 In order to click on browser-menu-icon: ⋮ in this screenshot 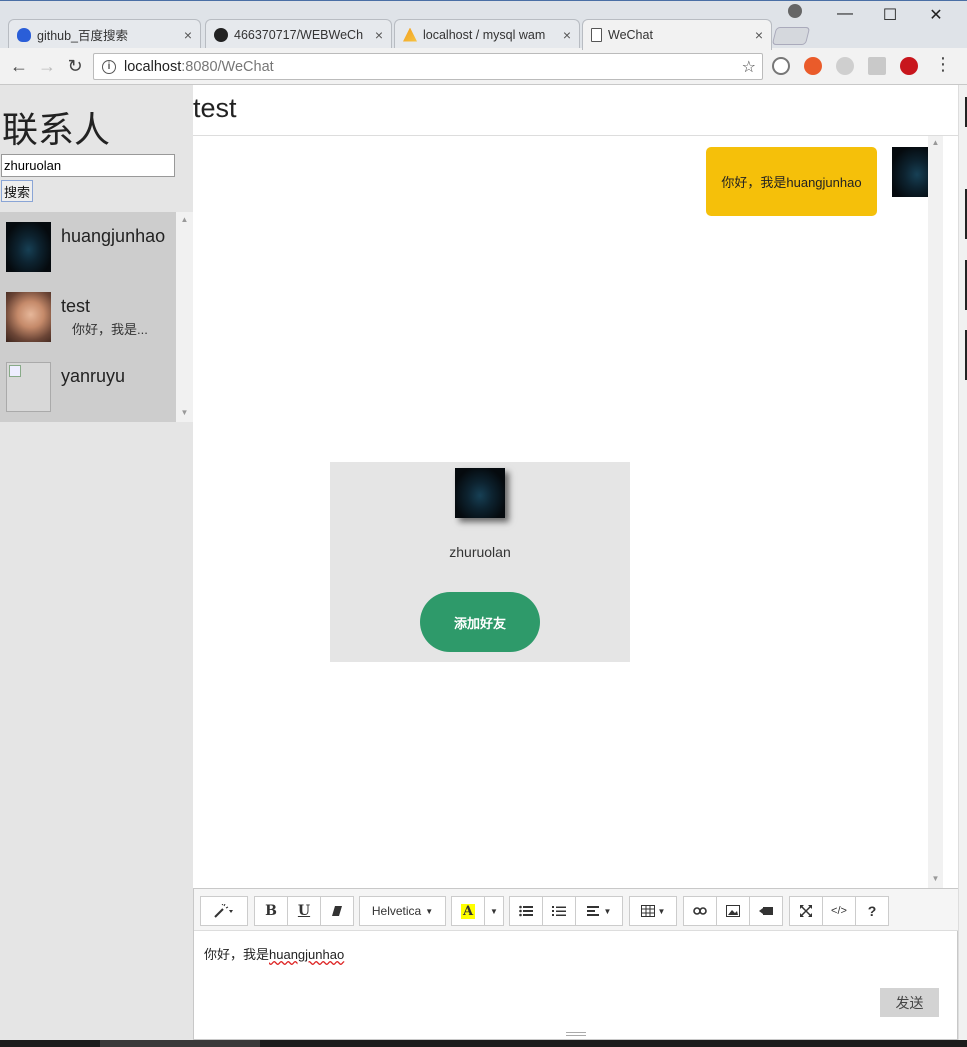, I will do `click(943, 64)`.